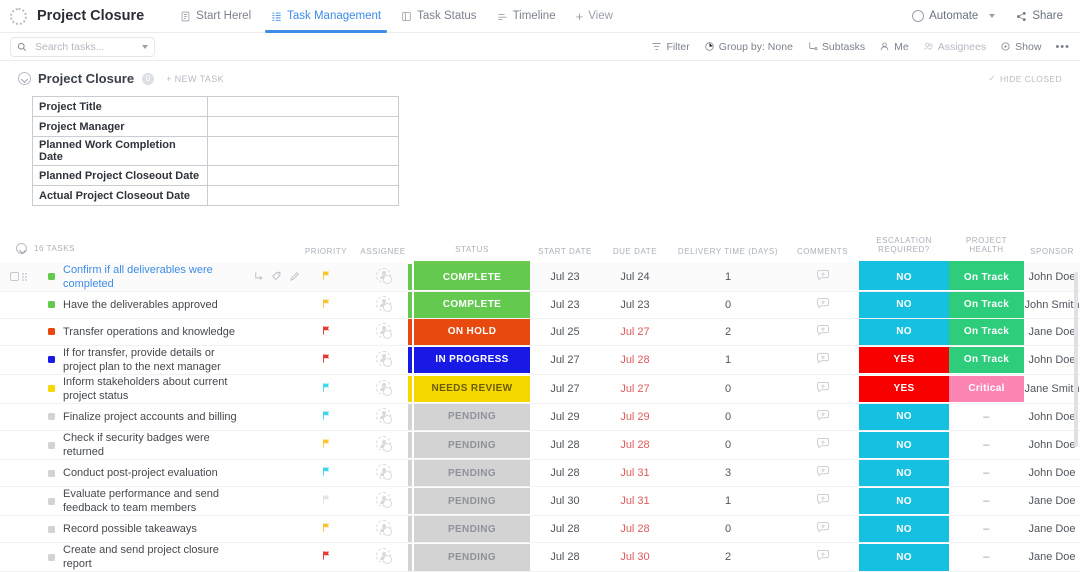 This screenshot has width=1080, height=572. I want to click on toolbar-show: Show, so click(1020, 47).